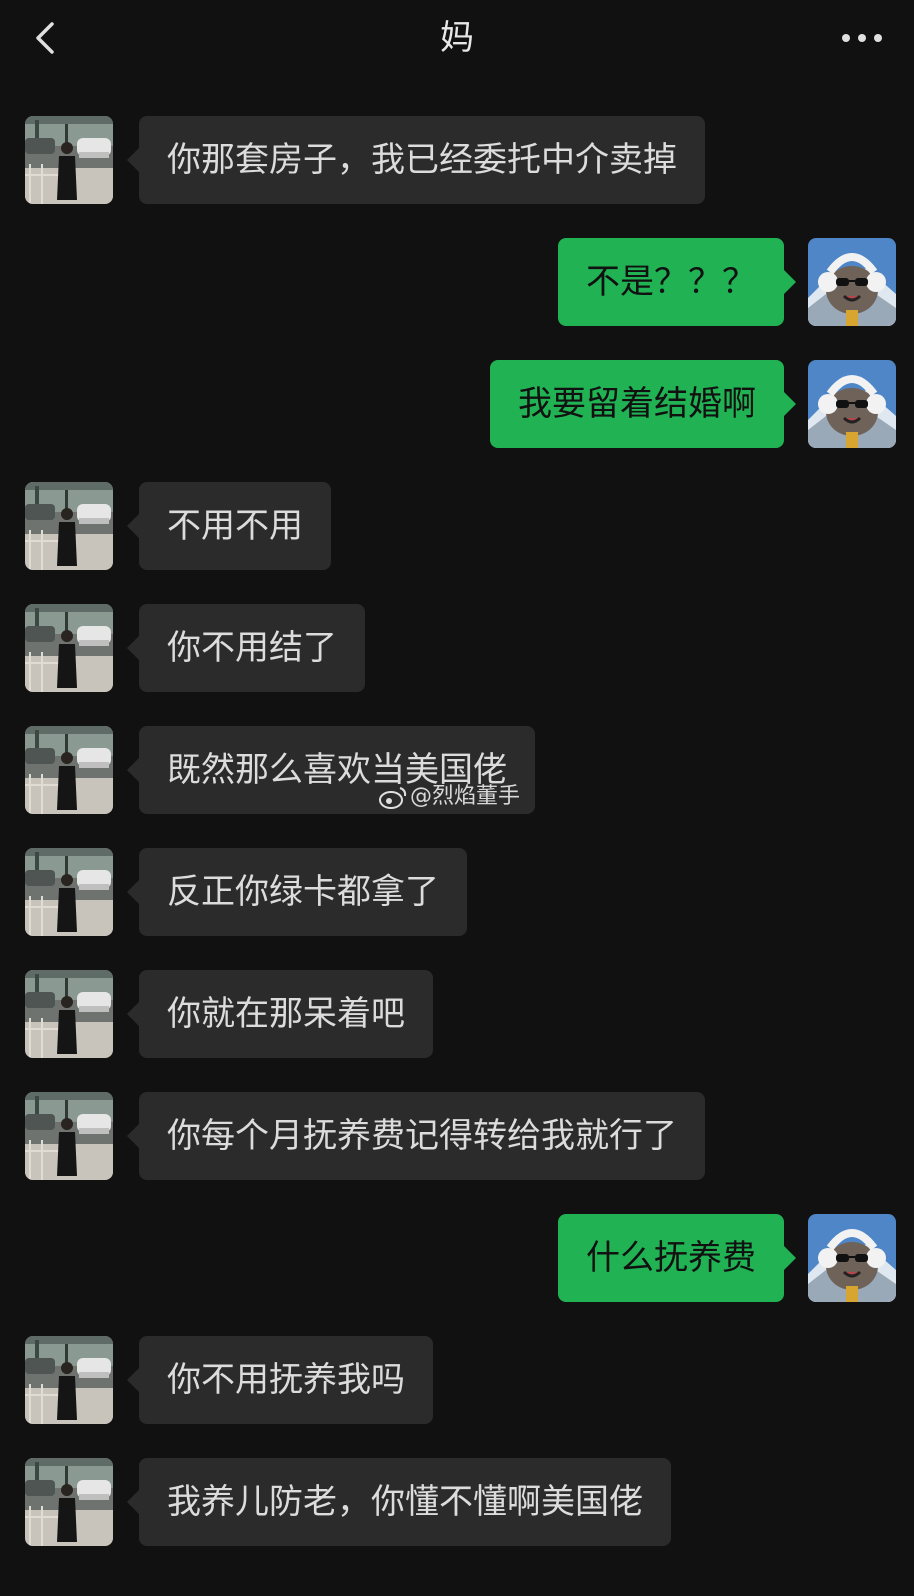 This screenshot has height=1596, width=914. I want to click on more-options-button, so click(862, 38).